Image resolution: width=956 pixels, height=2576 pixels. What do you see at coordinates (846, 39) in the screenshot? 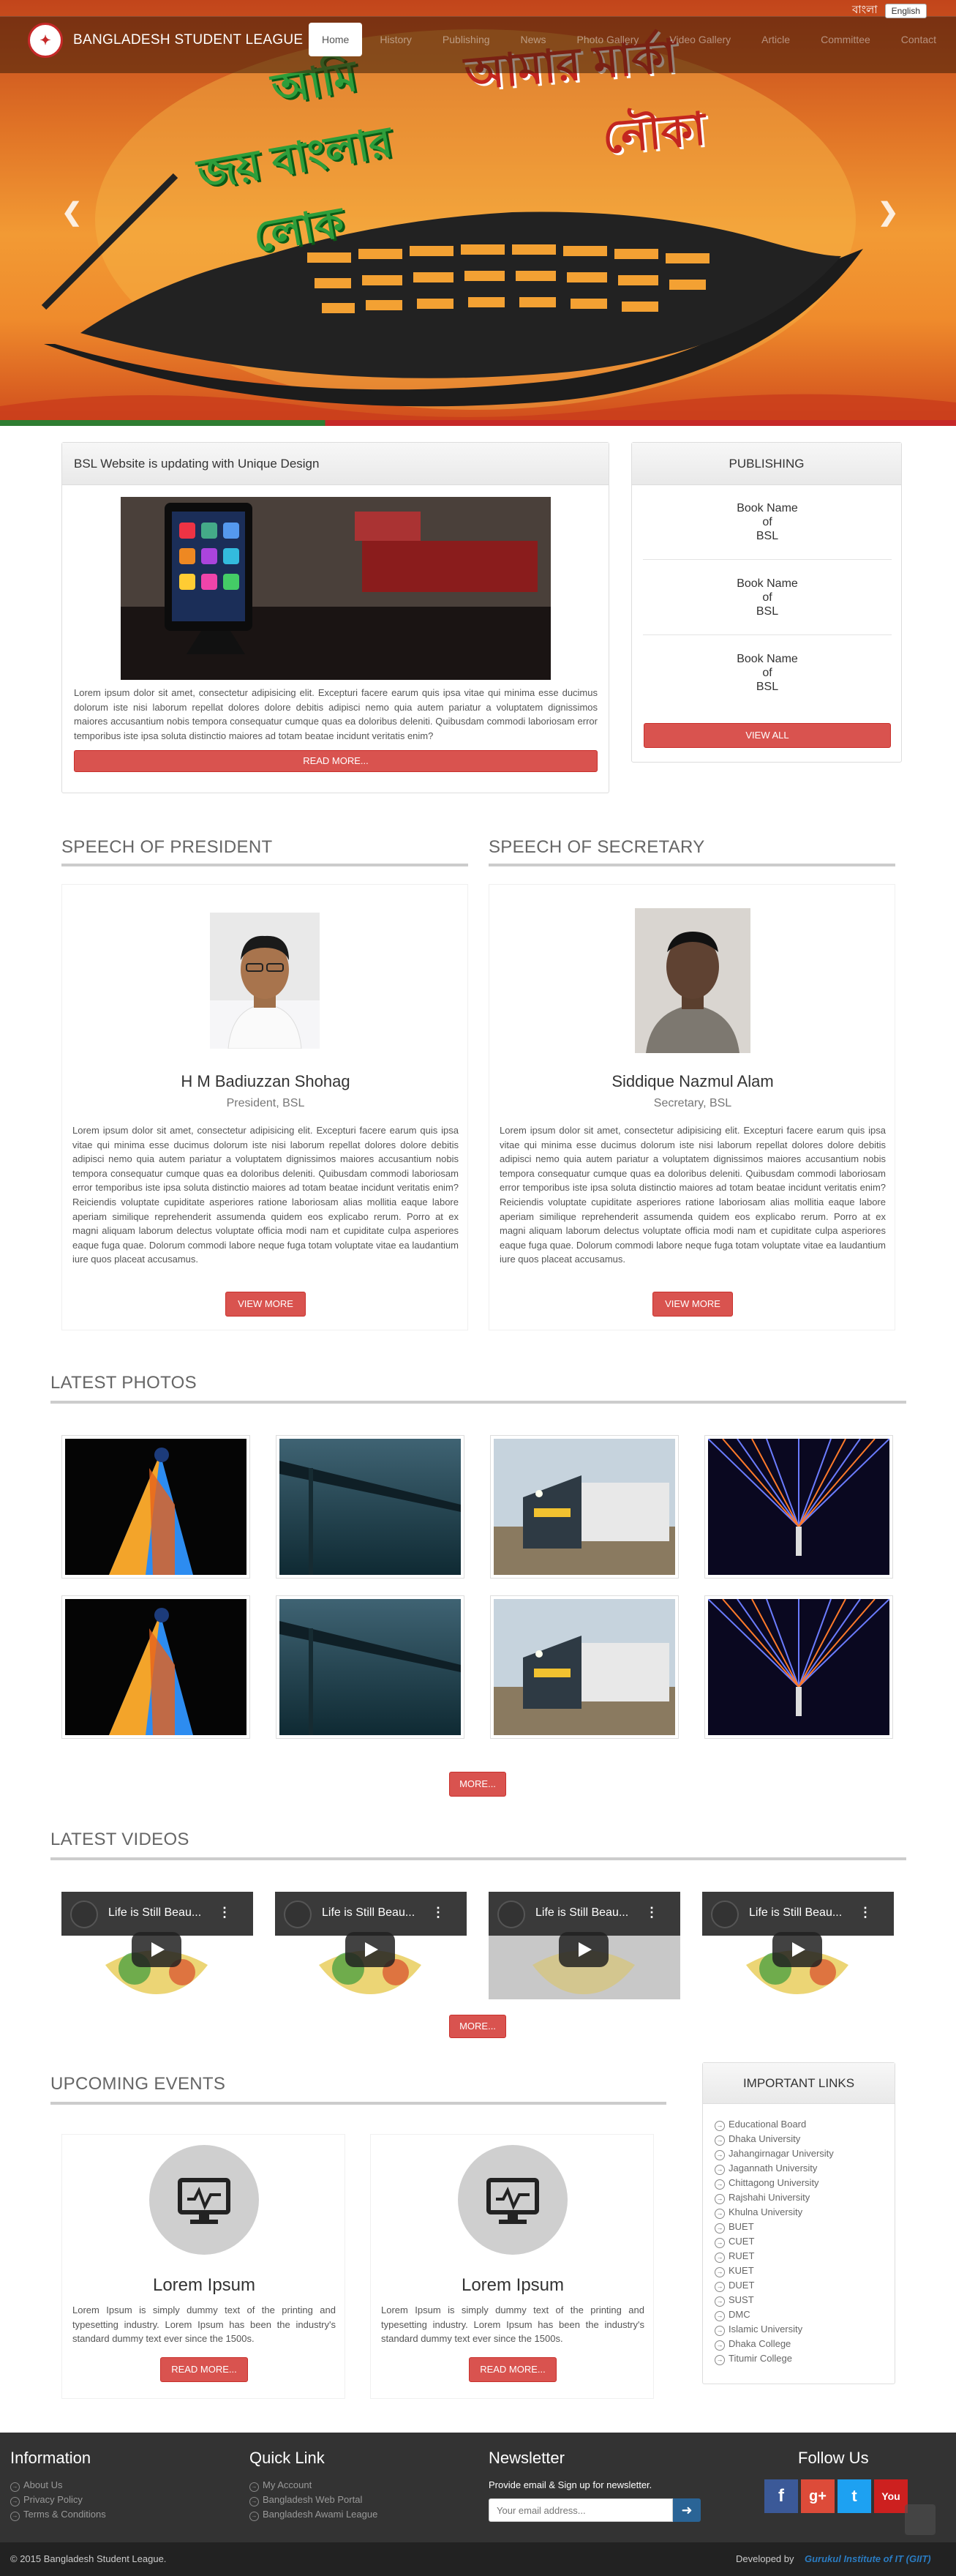
I see `nav-committee: Committee` at bounding box center [846, 39].